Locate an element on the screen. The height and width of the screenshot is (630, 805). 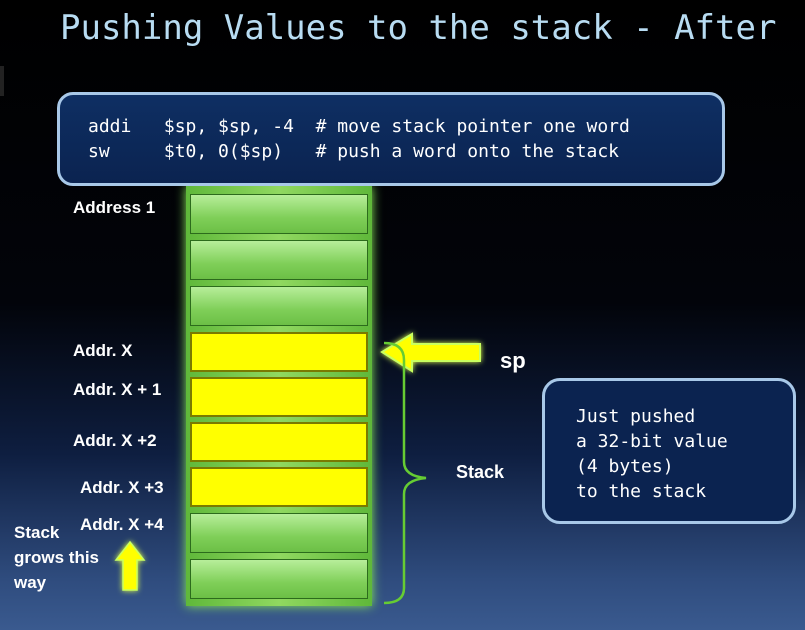
stack-brace is located at coordinates (405, 473).